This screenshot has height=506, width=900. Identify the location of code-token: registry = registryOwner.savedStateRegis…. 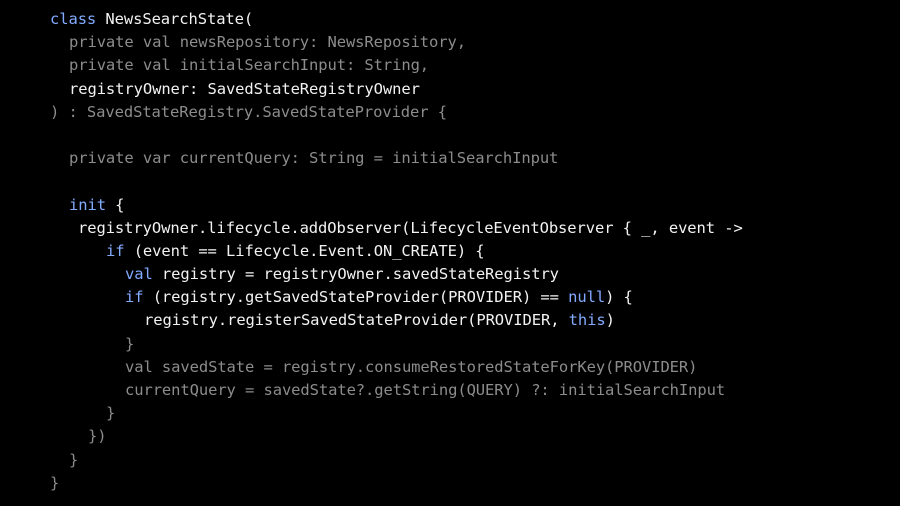
(355, 274).